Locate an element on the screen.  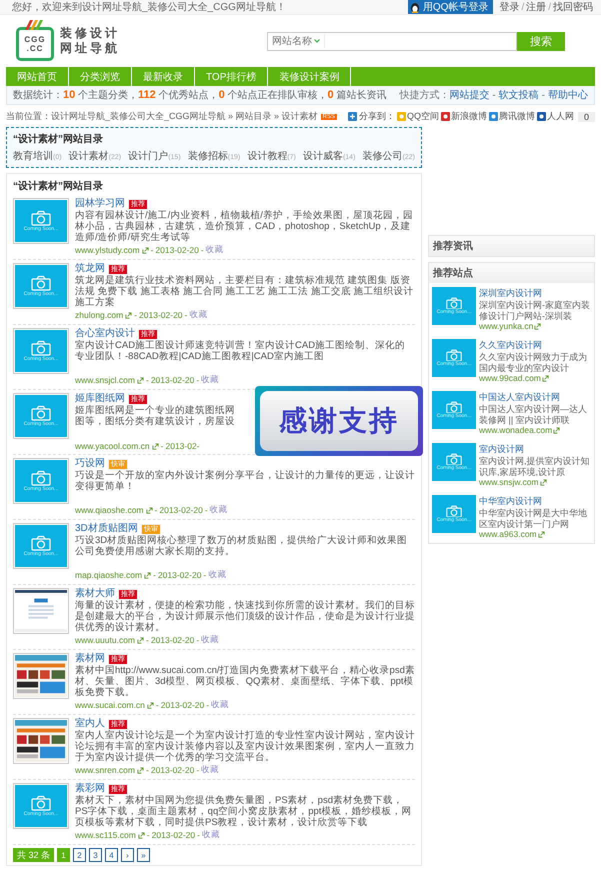
site-url: www.ylstudy.com is located at coordinates (107, 250).